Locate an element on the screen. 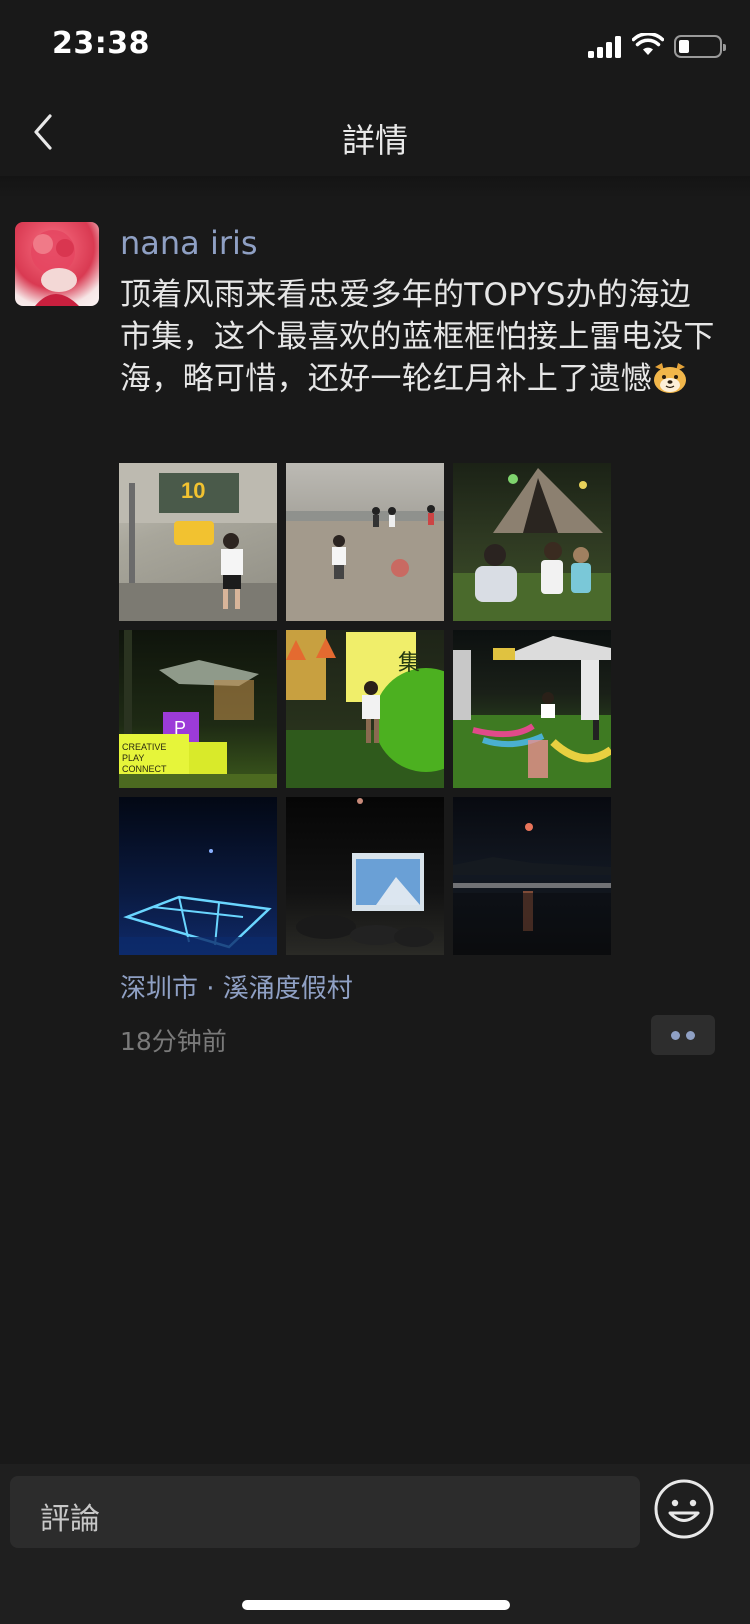  comment-input: 評論 is located at coordinates (325, 1512).